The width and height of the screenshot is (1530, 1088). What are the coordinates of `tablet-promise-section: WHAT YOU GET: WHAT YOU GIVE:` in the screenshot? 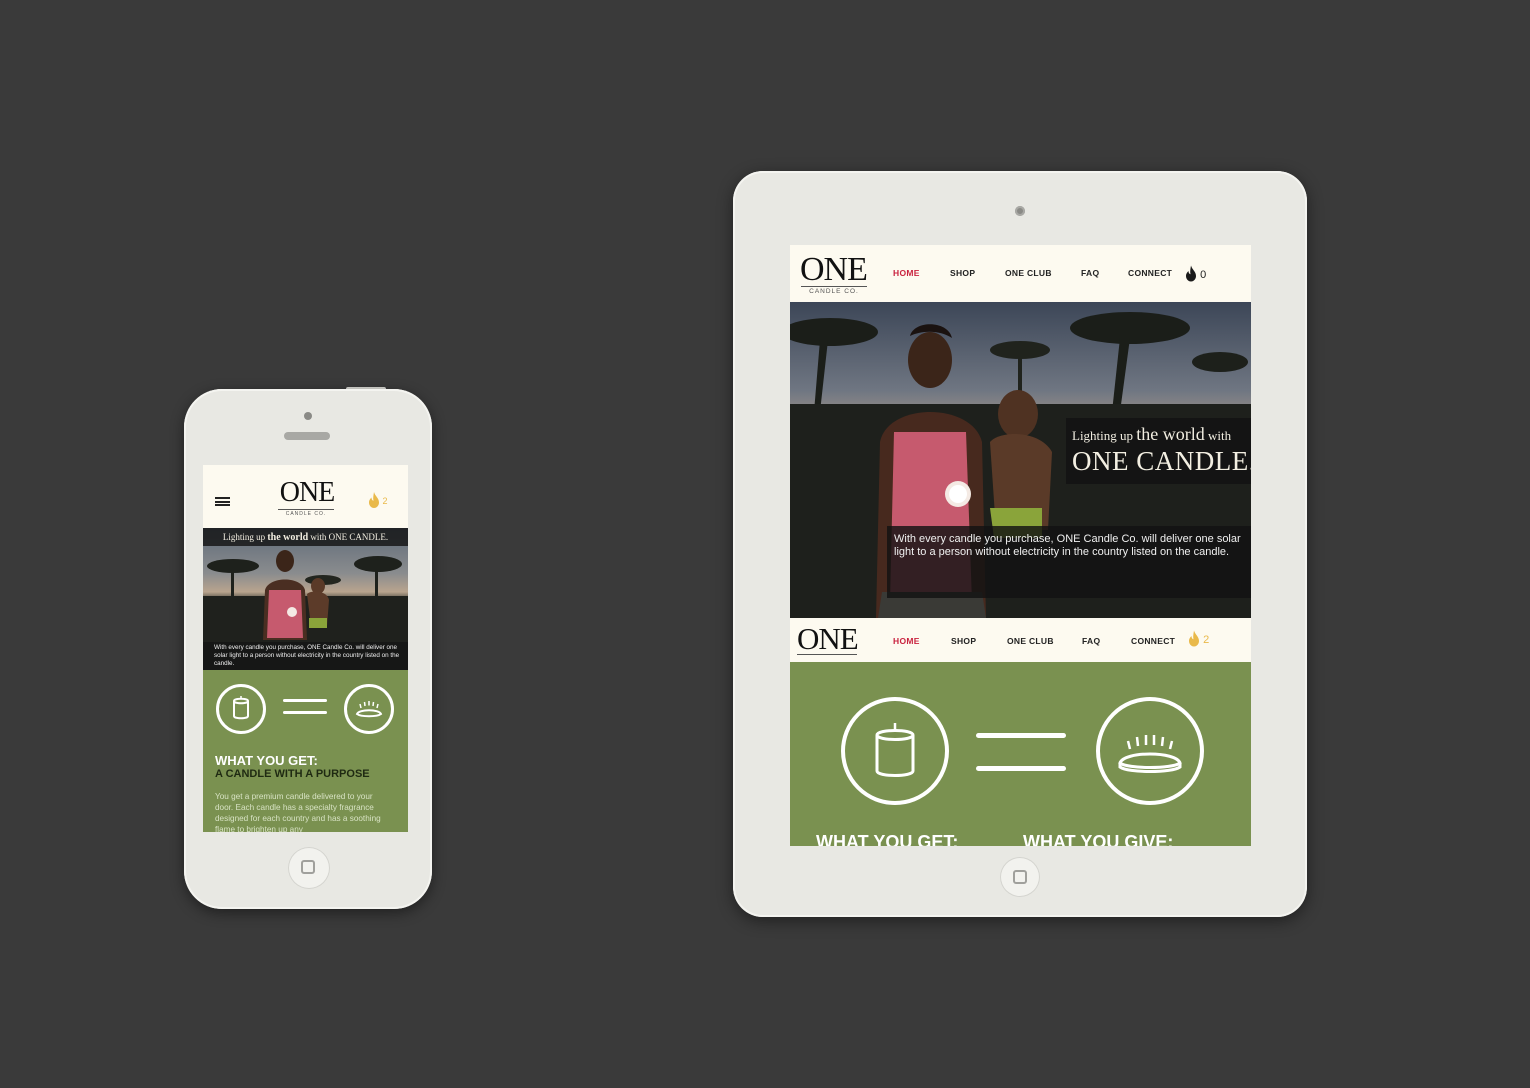 It's located at (1020, 754).